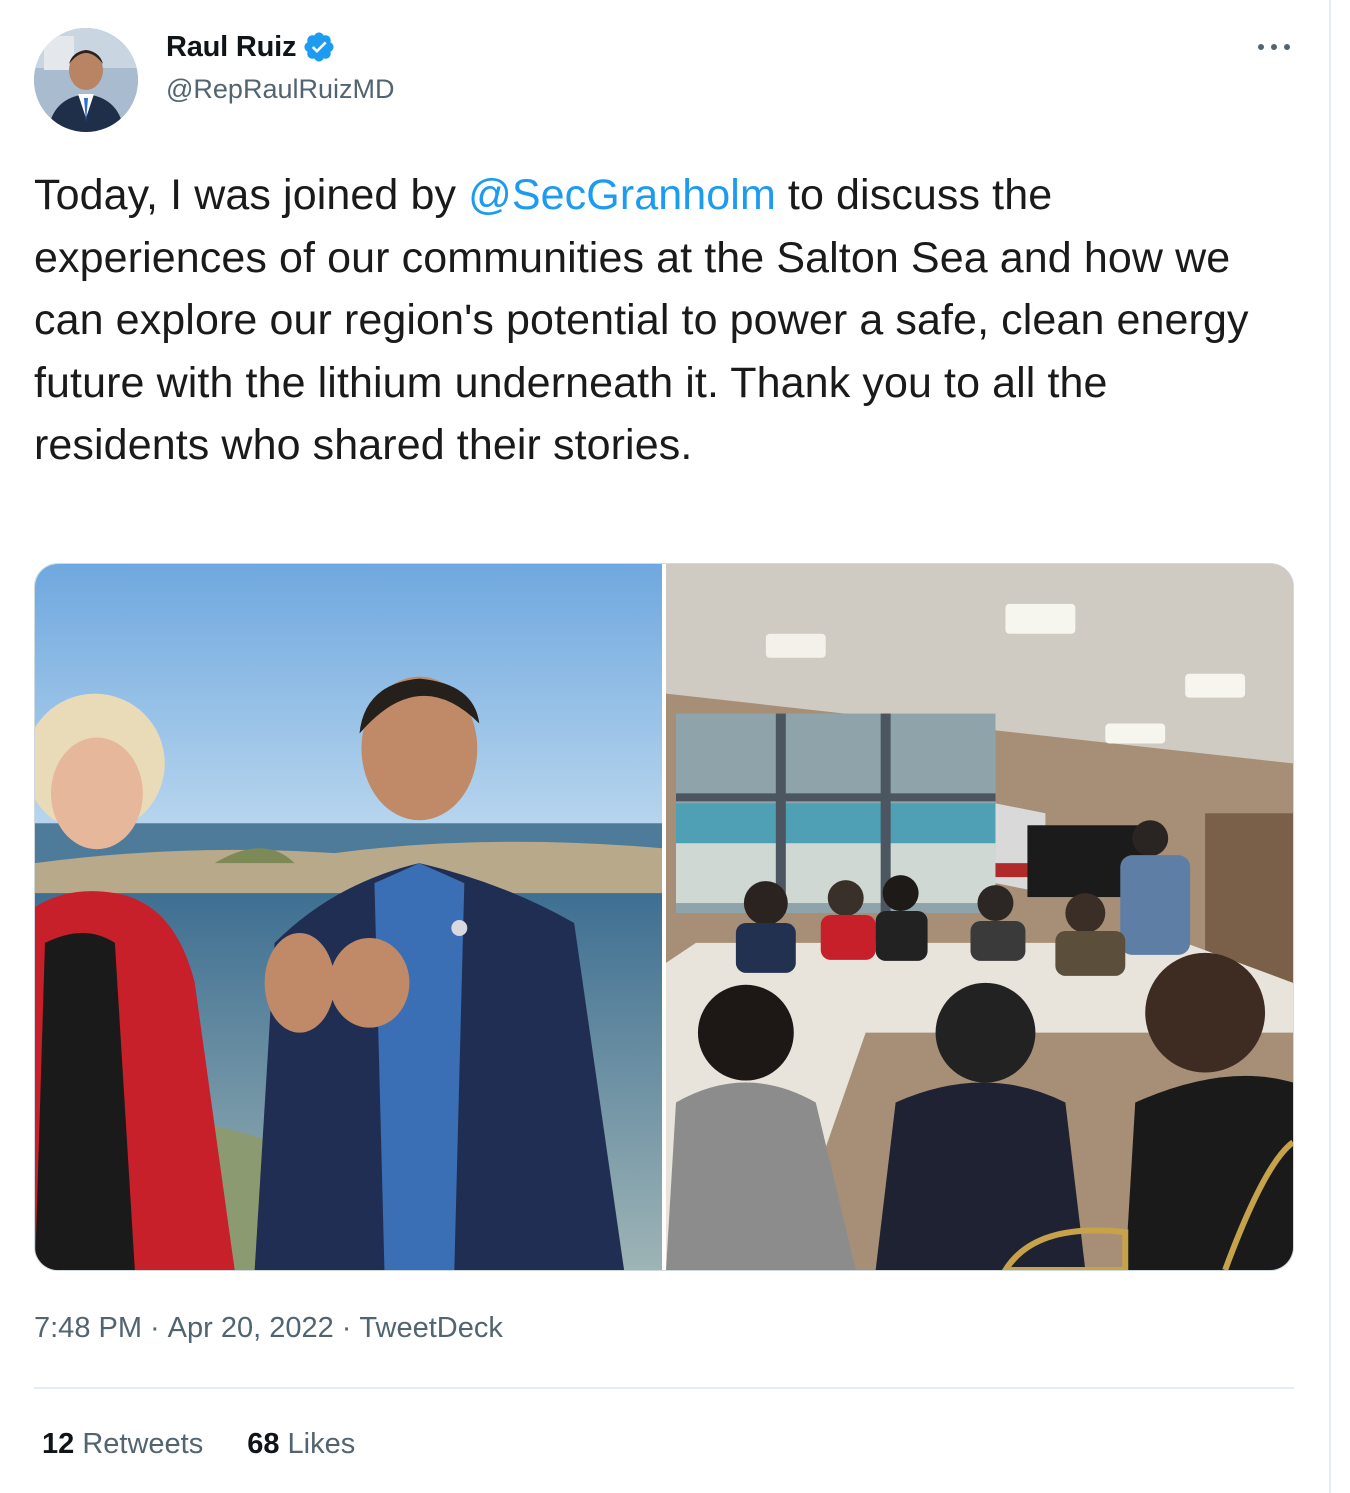  What do you see at coordinates (319, 47) in the screenshot?
I see `verified-badge-icon` at bounding box center [319, 47].